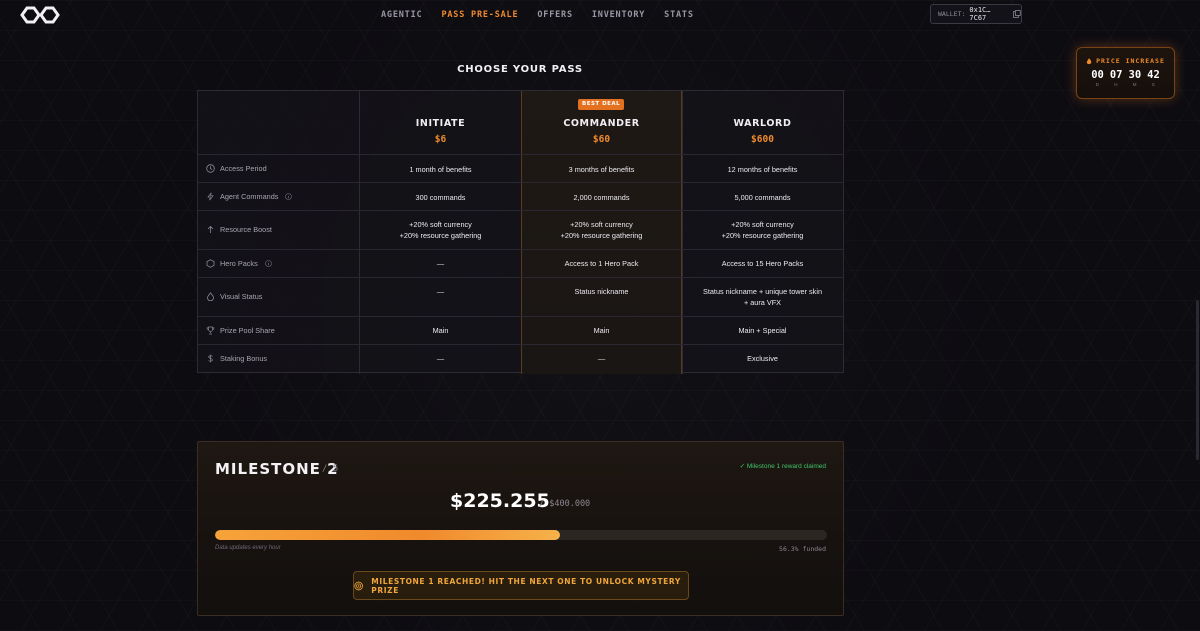 This screenshot has width=1200, height=631. What do you see at coordinates (1097, 84) in the screenshot?
I see `timer-days-label: D` at bounding box center [1097, 84].